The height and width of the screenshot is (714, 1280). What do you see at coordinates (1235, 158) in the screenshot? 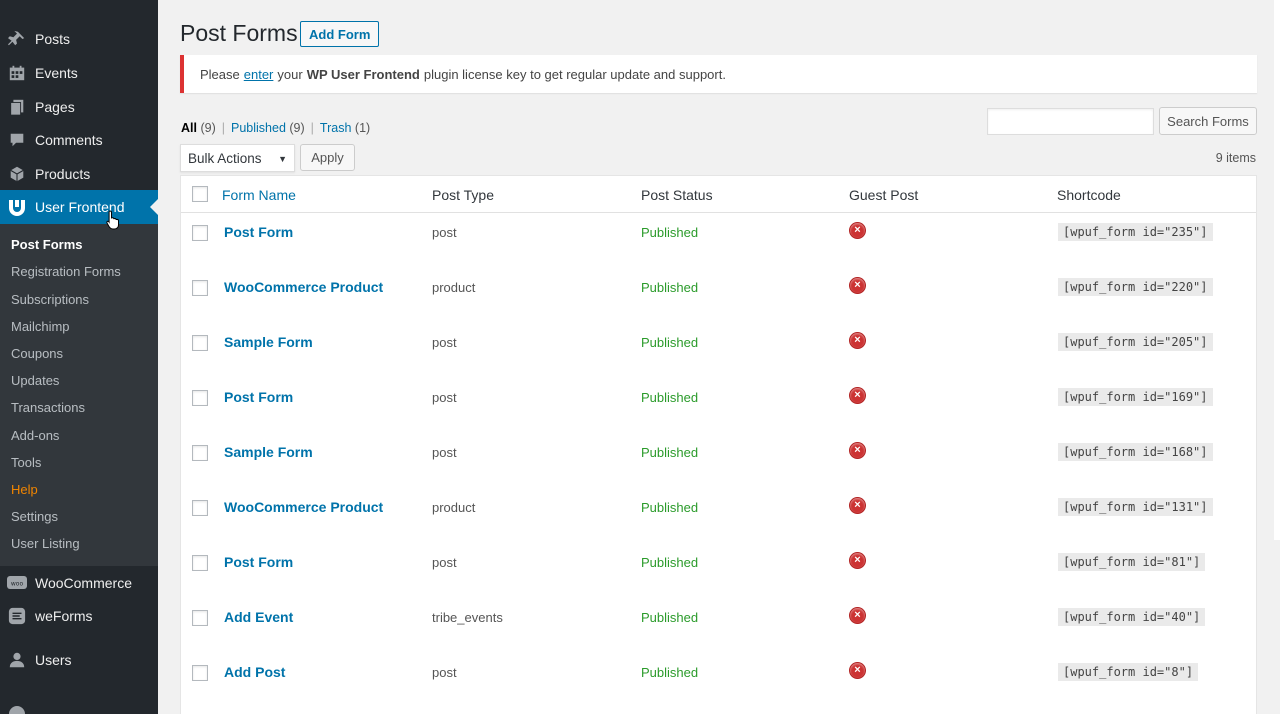
I see `items-count: 9 items` at bounding box center [1235, 158].